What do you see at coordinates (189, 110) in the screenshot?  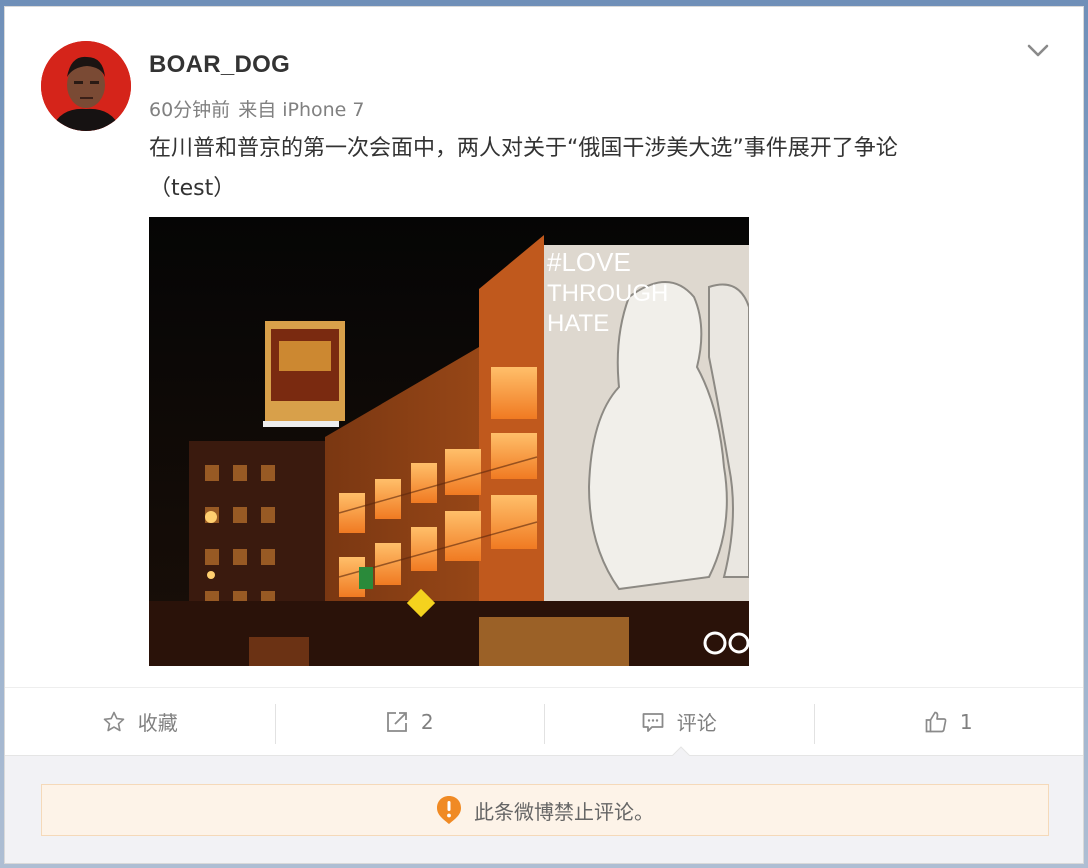 I see `post-time: 60分钟前` at bounding box center [189, 110].